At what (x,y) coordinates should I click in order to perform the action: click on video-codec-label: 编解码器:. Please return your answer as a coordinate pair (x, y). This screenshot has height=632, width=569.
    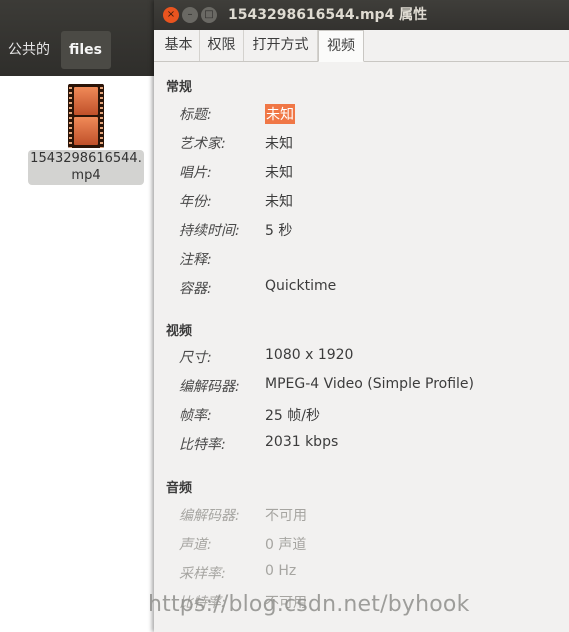
    Looking at the image, I should click on (209, 387).